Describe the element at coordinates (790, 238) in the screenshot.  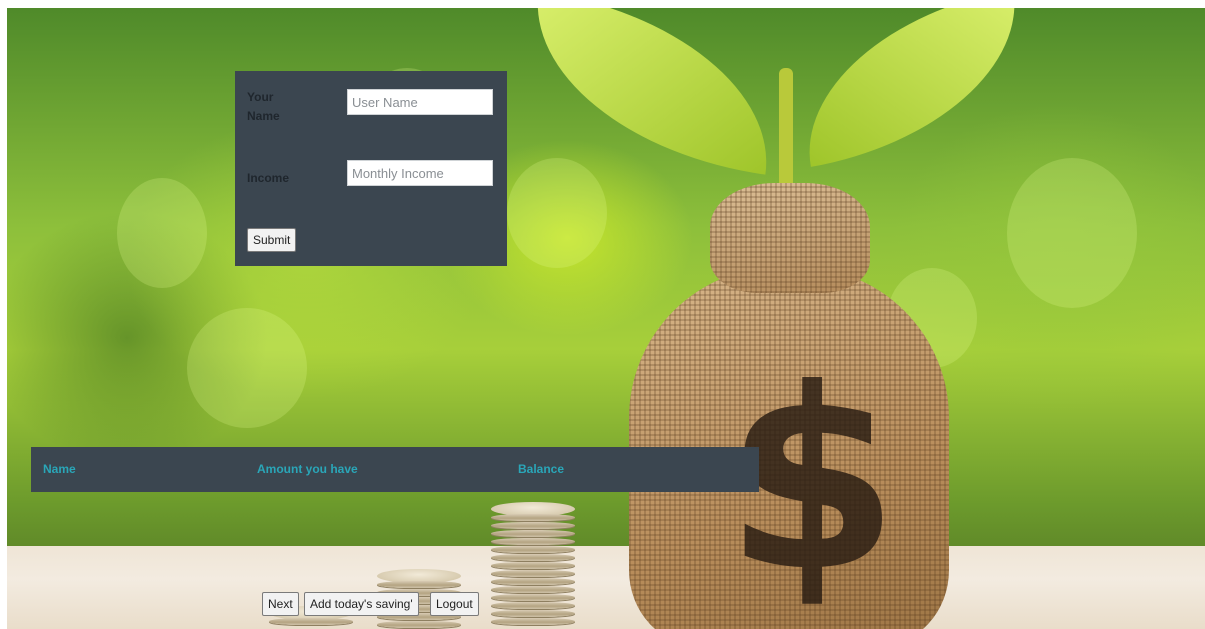
I see `money-bag-neck` at that location.